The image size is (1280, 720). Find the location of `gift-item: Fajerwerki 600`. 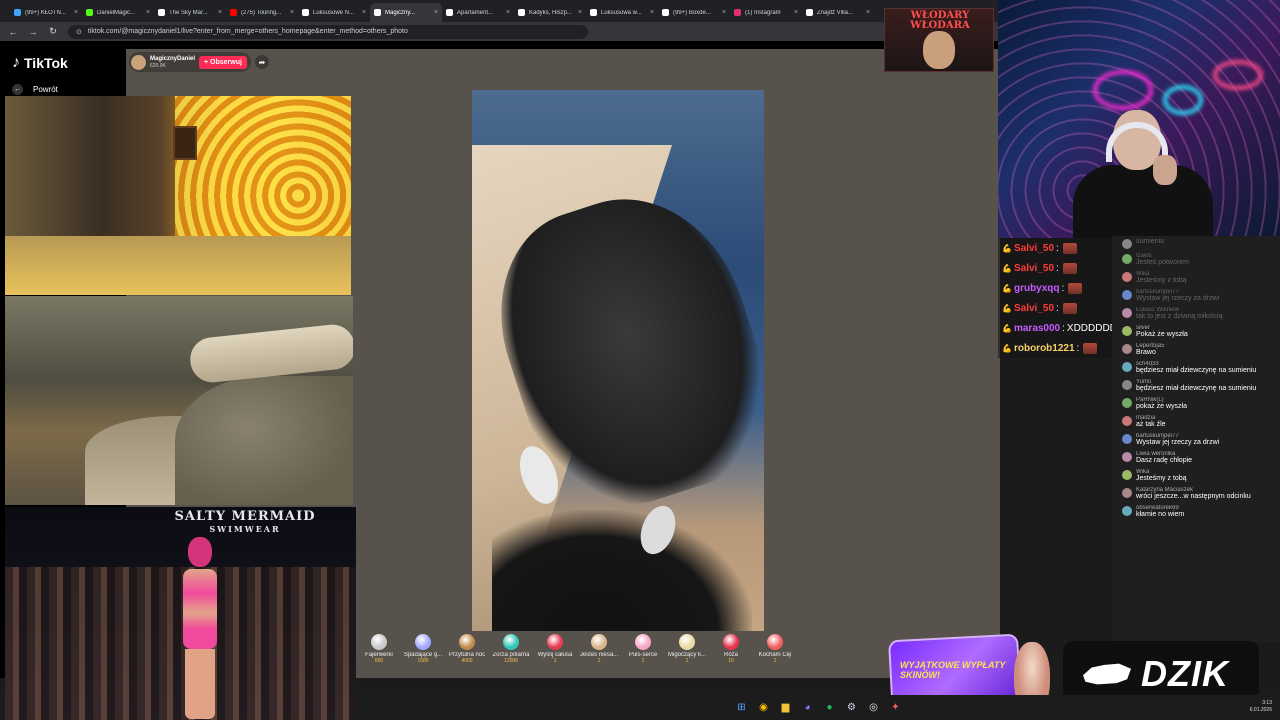

gift-item: Fajerwerki 600 is located at coordinates (379, 649).